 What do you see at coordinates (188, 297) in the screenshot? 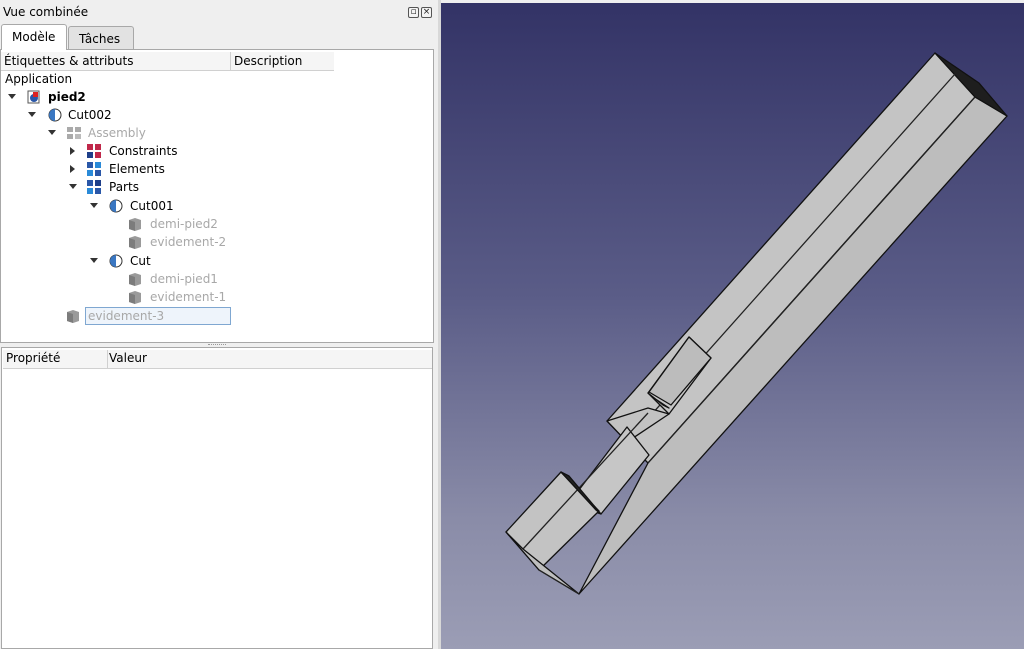
I see `tree-item-label: evidement-1` at bounding box center [188, 297].